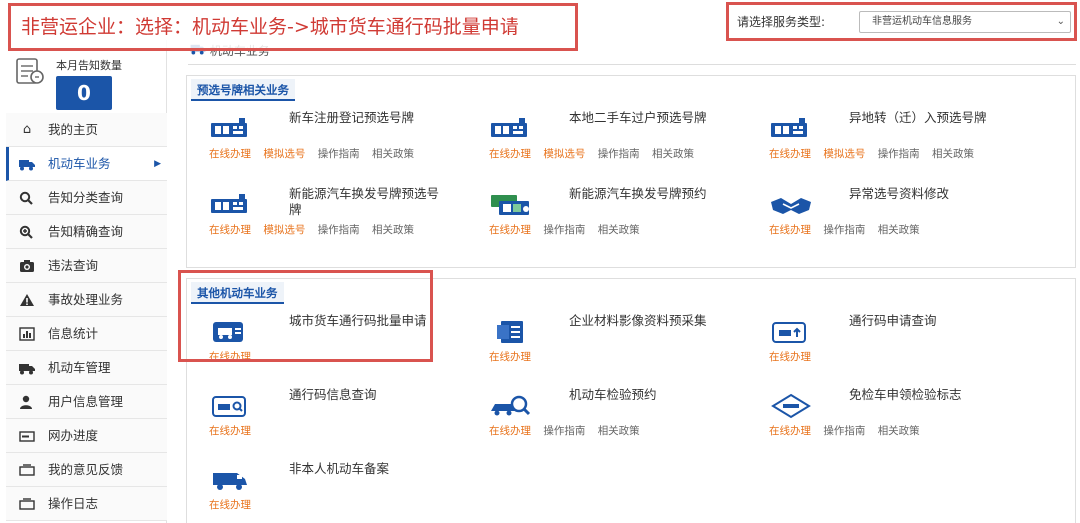  Describe the element at coordinates (511, 332) in the screenshot. I see `document-icon` at that location.